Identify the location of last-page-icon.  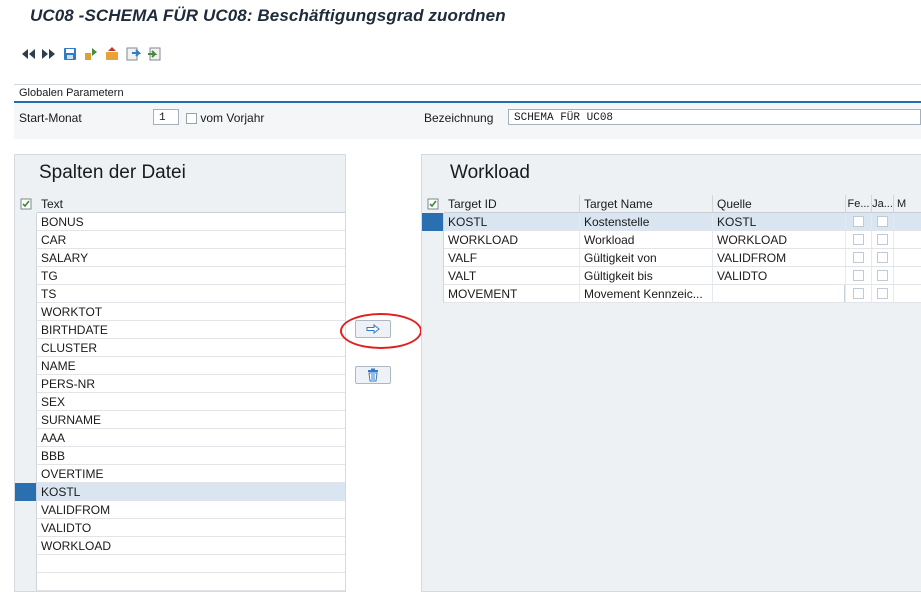
(49, 54).